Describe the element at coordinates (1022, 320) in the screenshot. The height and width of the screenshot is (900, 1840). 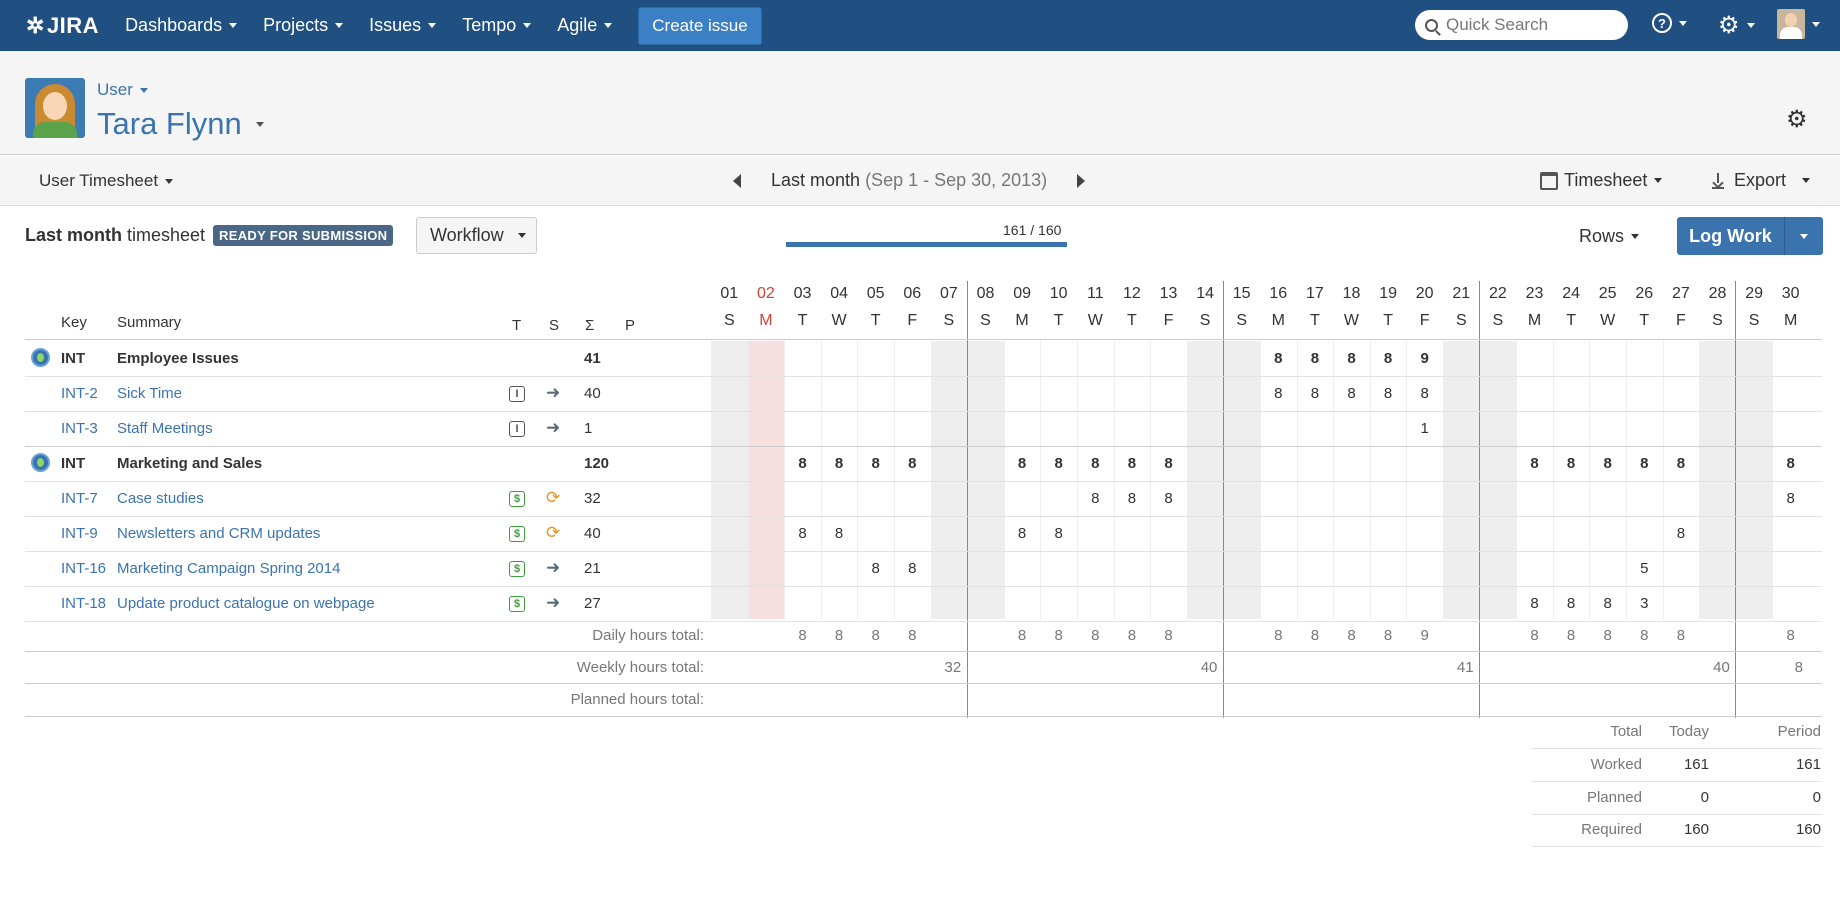
I see `day-header-weekday: M` at that location.